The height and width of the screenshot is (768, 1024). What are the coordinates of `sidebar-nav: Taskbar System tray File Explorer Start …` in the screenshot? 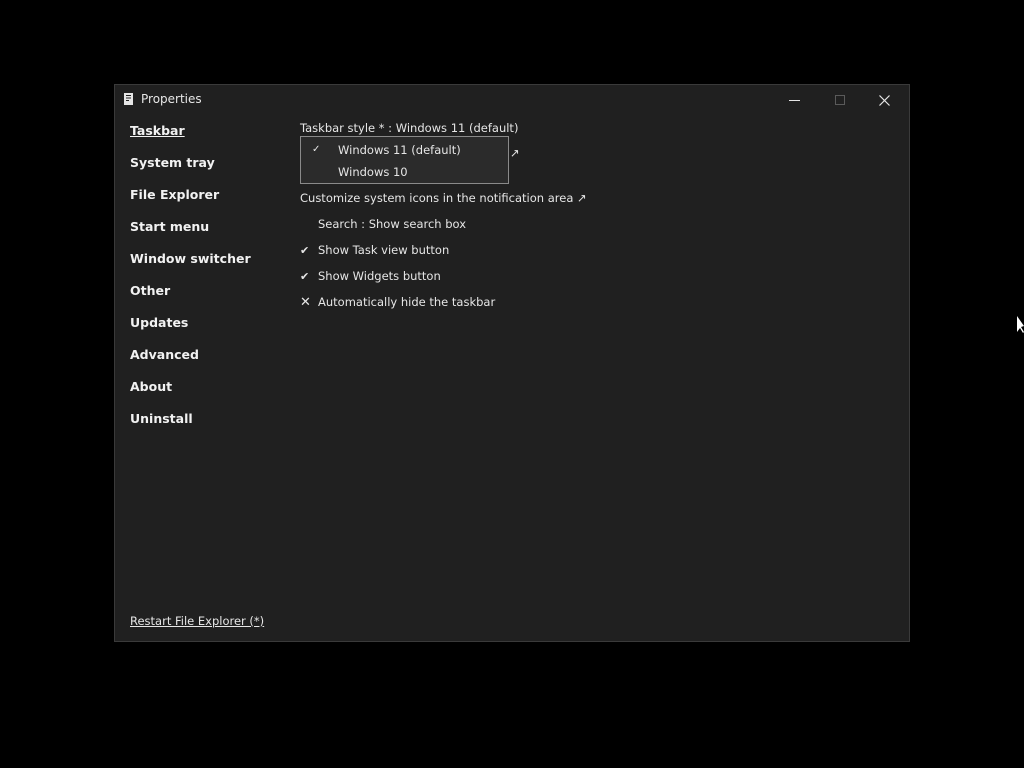 It's located at (210, 282).